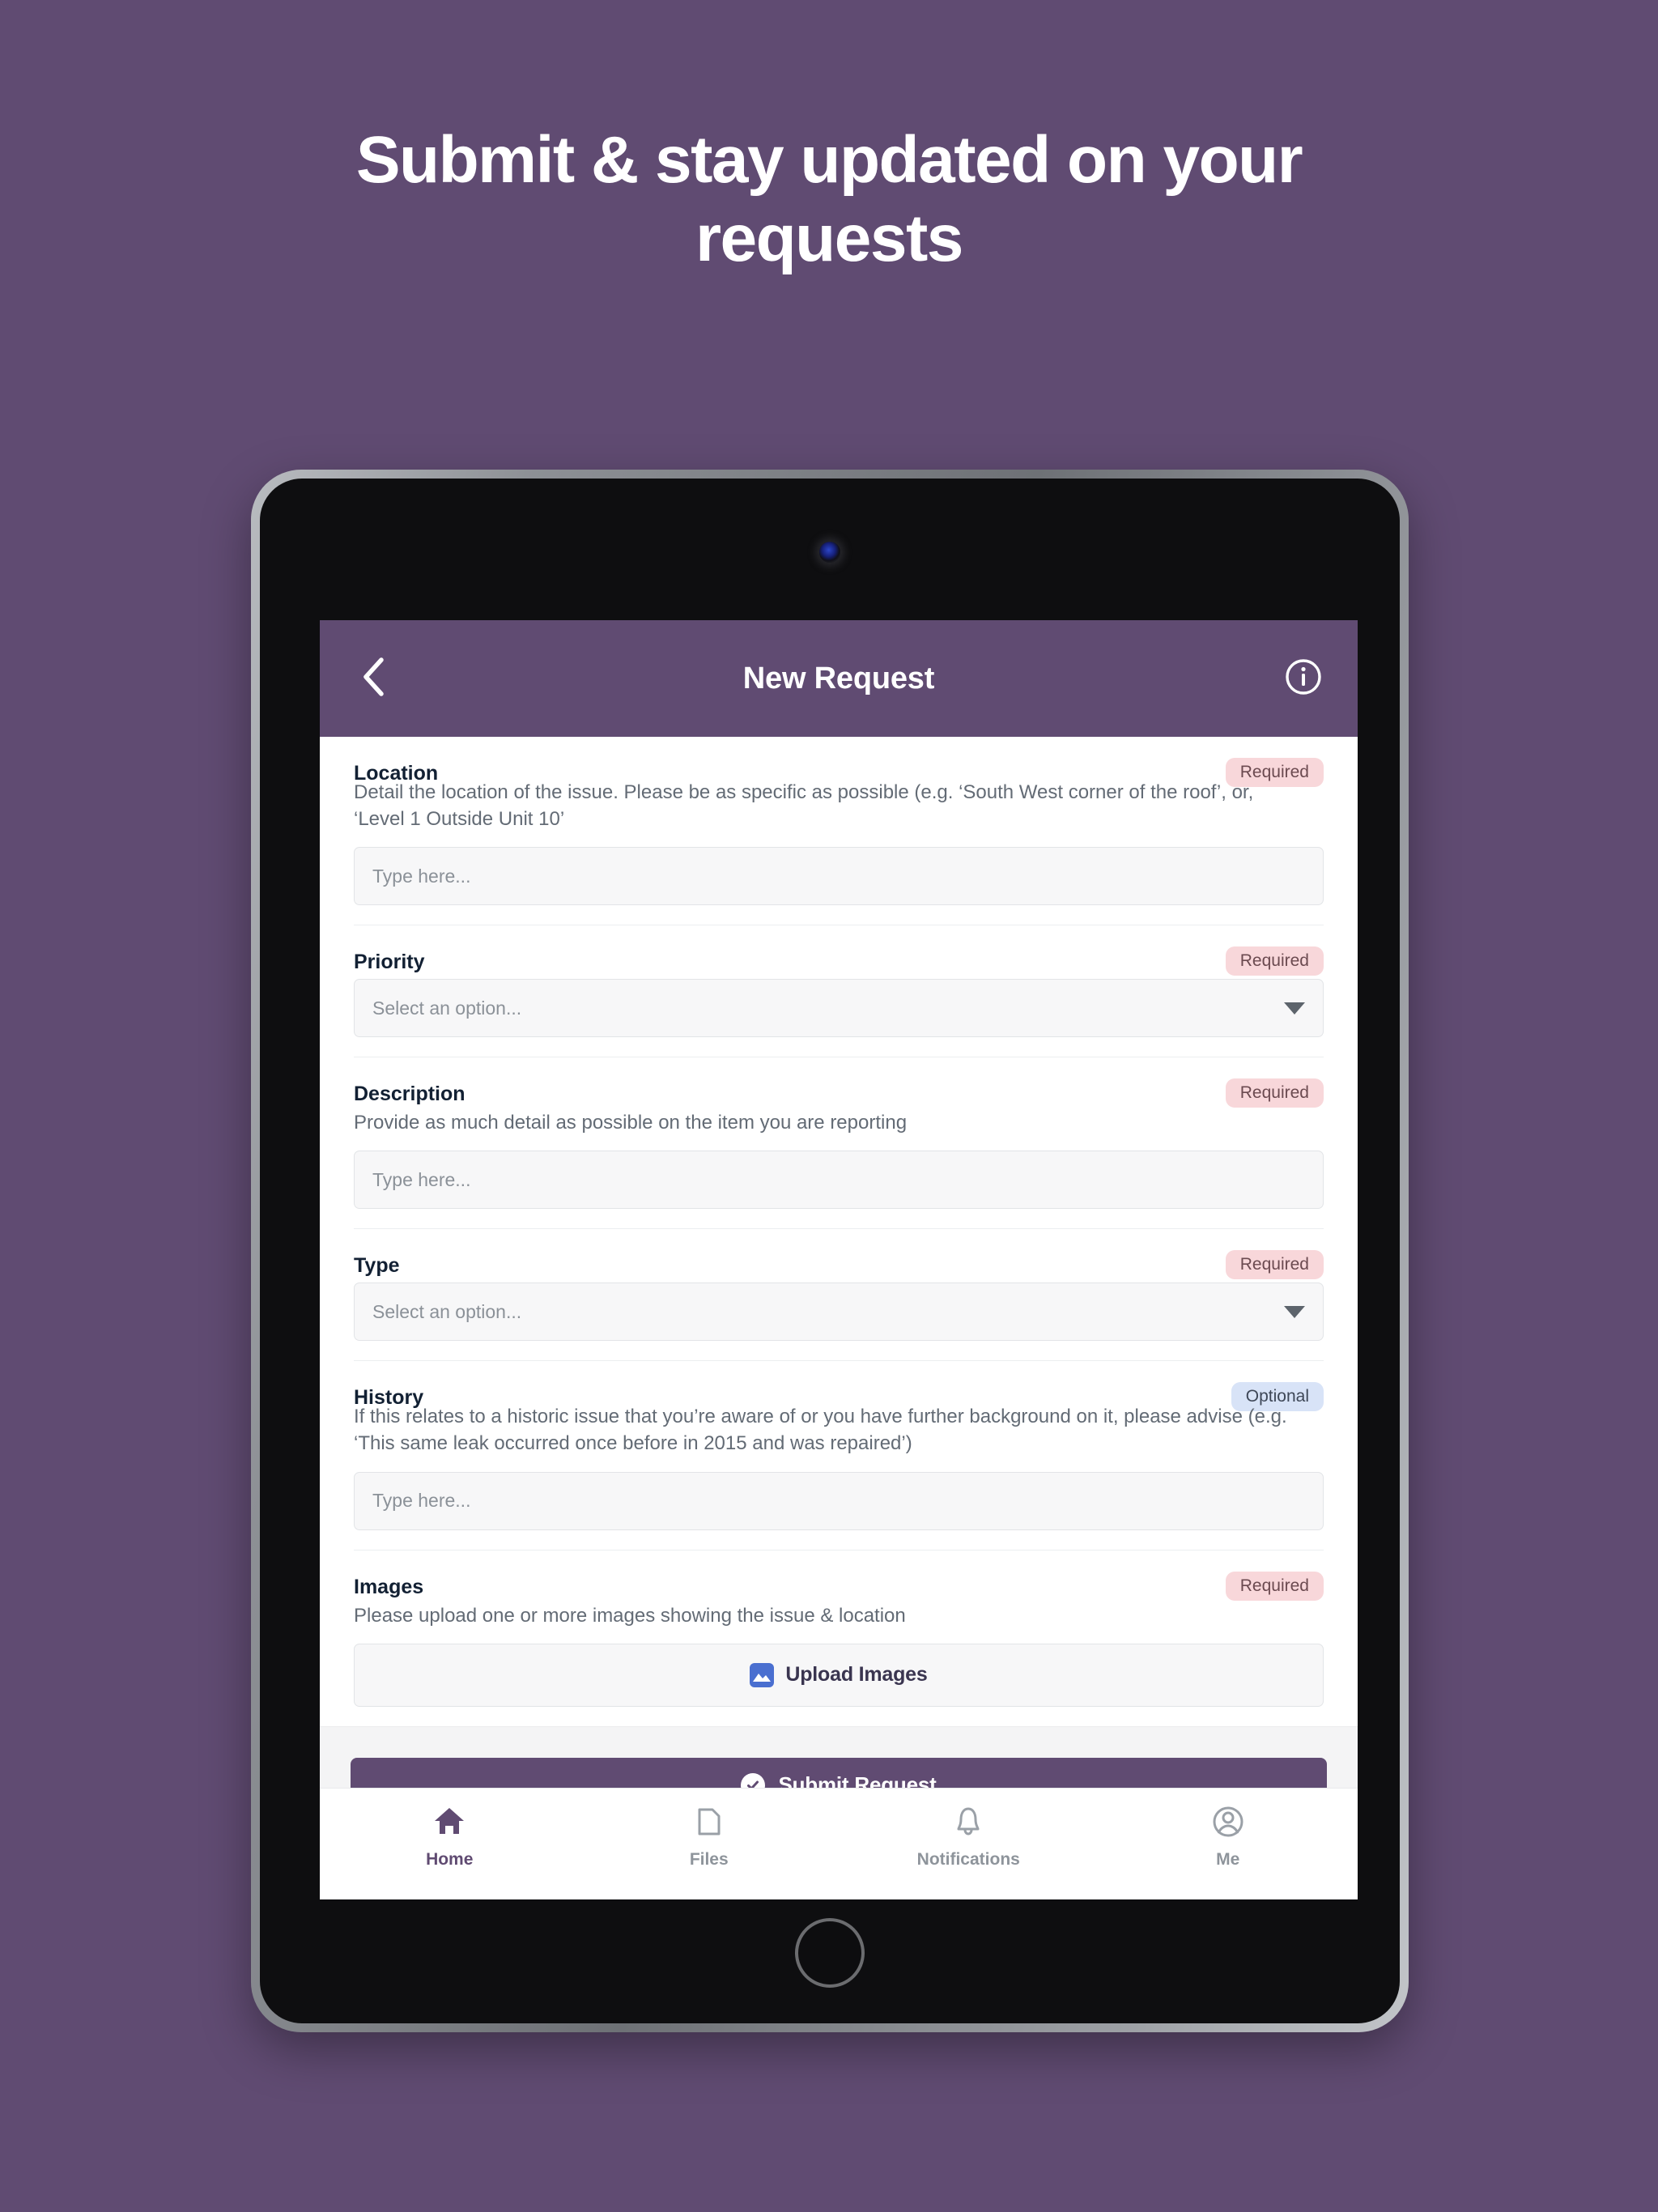  I want to click on tab-label: Notifications, so click(968, 1860).